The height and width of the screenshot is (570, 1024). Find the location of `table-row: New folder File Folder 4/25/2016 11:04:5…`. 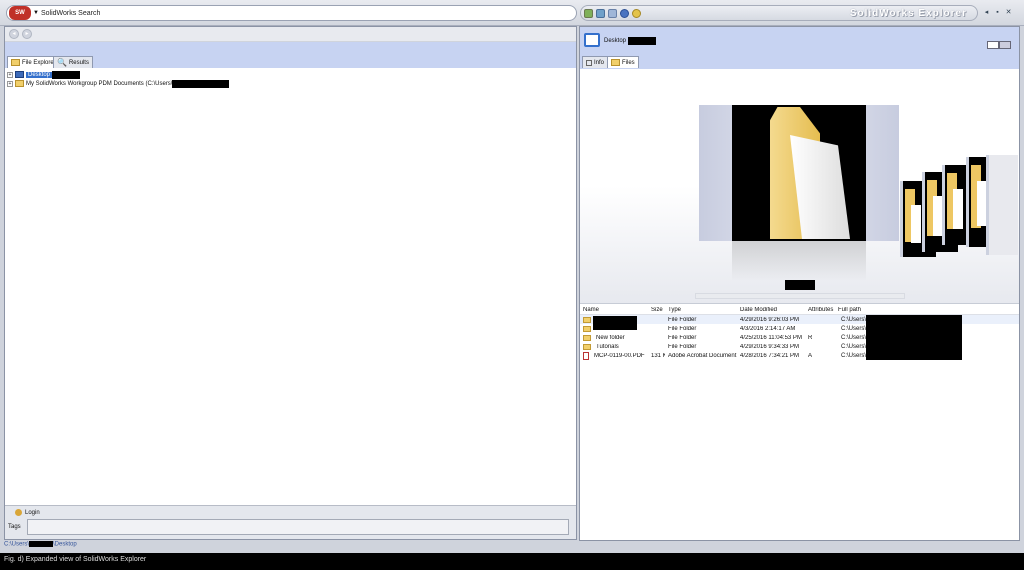

table-row: New folder File Folder 4/25/2016 11:04:5… is located at coordinates (799, 337).